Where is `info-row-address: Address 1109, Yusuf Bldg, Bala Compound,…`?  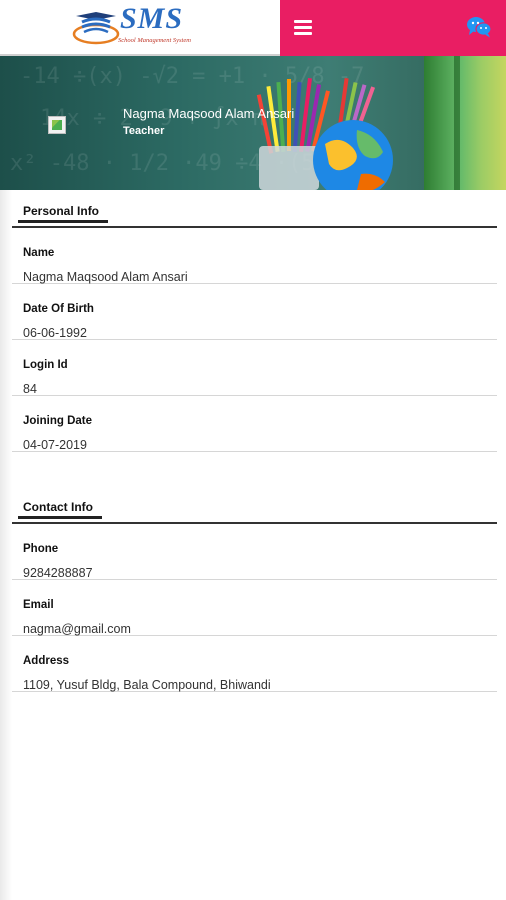 info-row-address: Address 1109, Yusuf Bldg, Bala Compound,… is located at coordinates (254, 664).